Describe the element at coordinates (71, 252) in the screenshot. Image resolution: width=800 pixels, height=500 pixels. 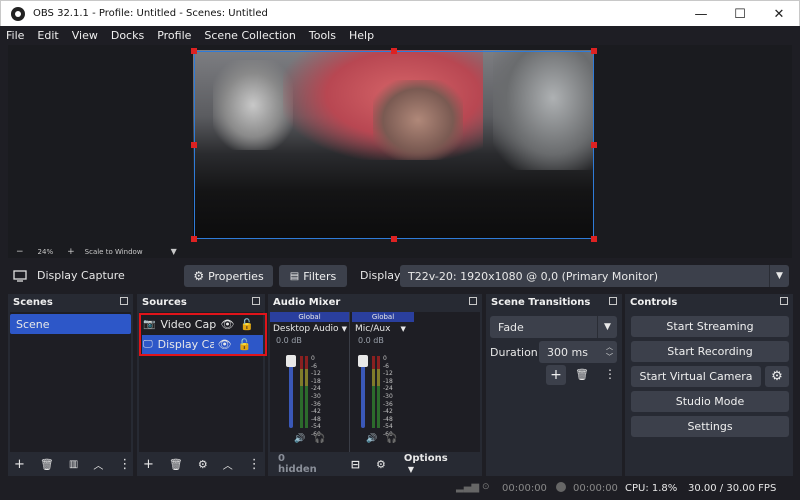
I see `zoom-in-button: +` at that location.